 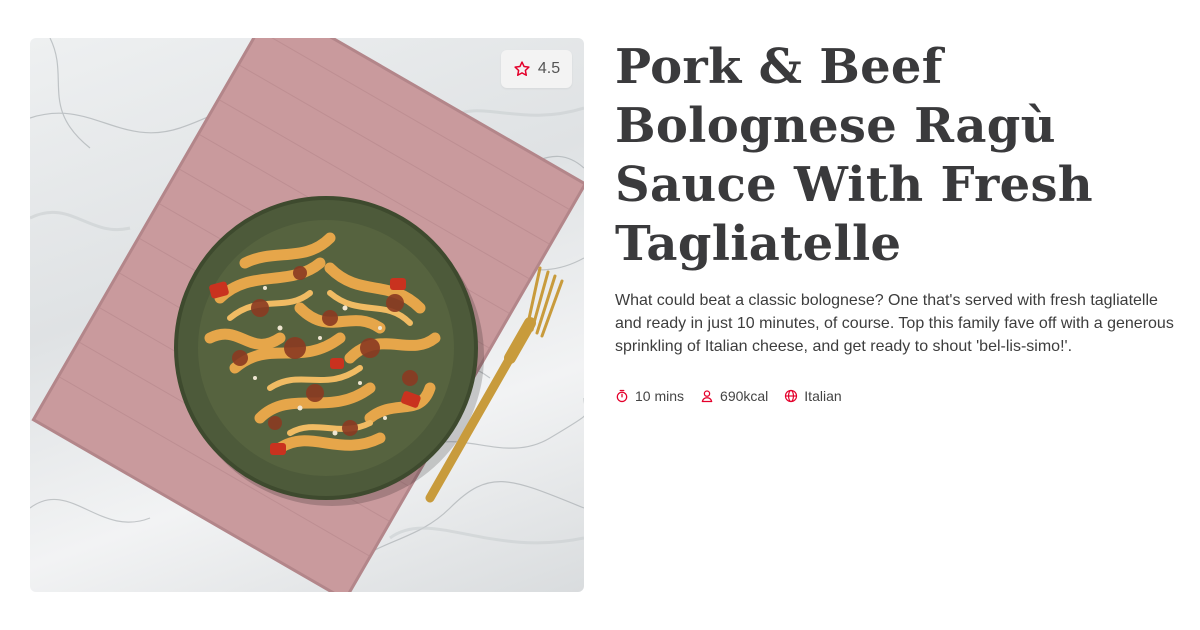 I want to click on globe-icon, so click(x=791, y=396).